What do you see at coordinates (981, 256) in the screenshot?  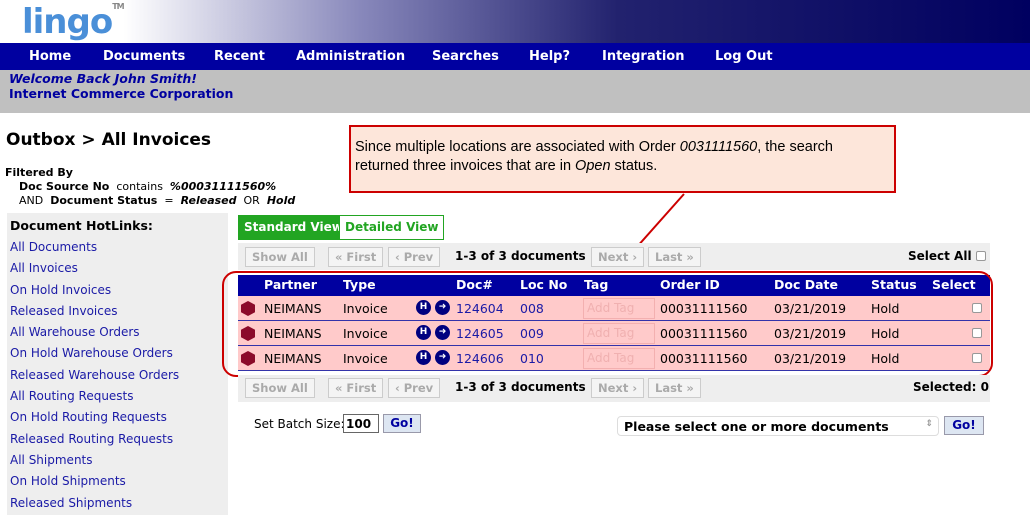 I see `select-all-checkbox` at bounding box center [981, 256].